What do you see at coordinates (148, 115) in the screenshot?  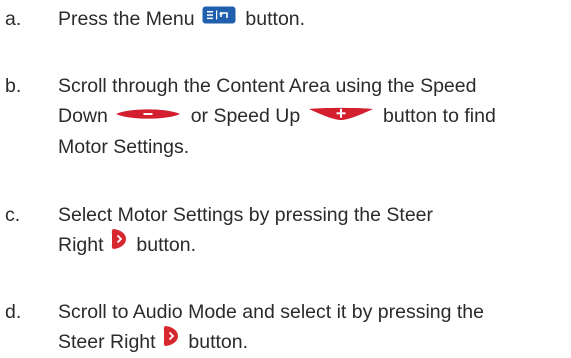 I see `speed-down-button-icon` at bounding box center [148, 115].